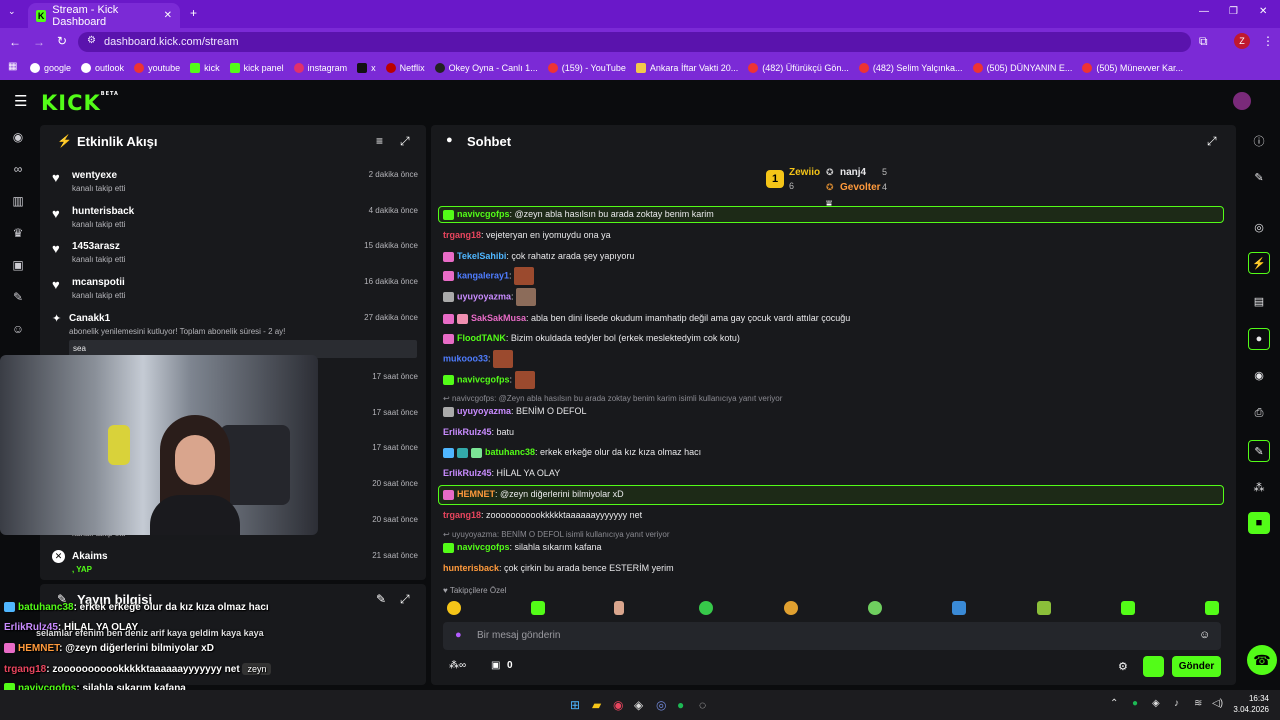 This screenshot has width=1280, height=720. I want to click on broadcast-toggle-icon: ◉, so click(1259, 375).